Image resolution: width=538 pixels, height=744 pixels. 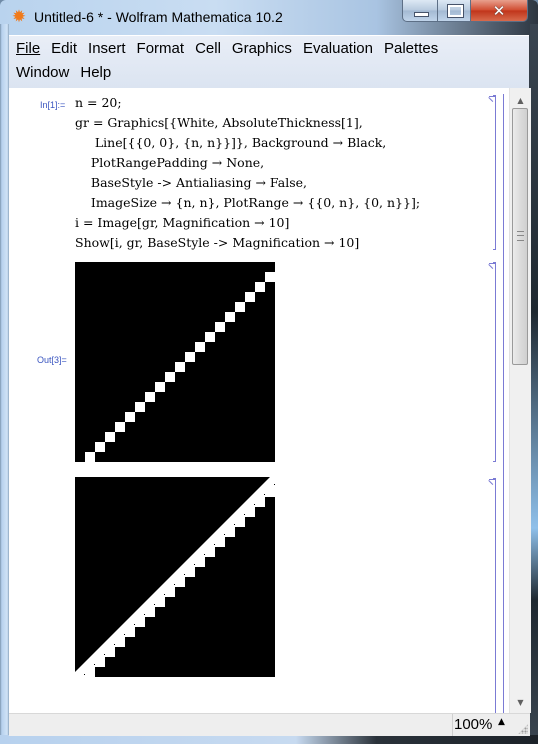 I want to click on maximize-button, so click(x=454, y=11).